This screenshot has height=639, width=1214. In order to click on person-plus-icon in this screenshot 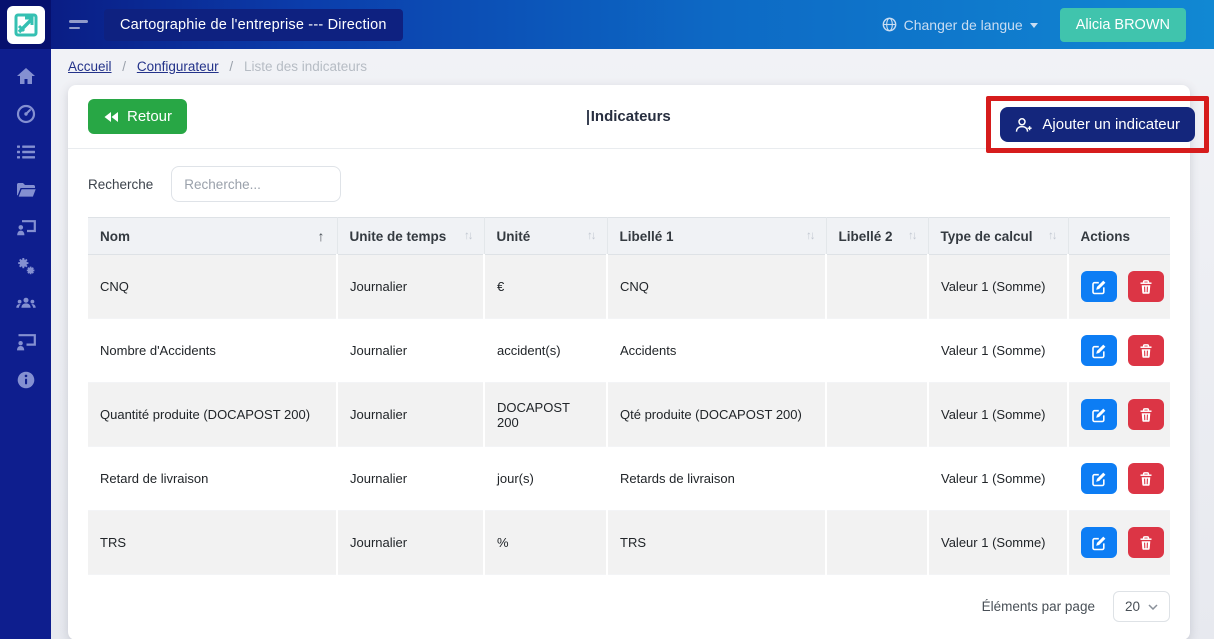, I will do `click(1024, 124)`.